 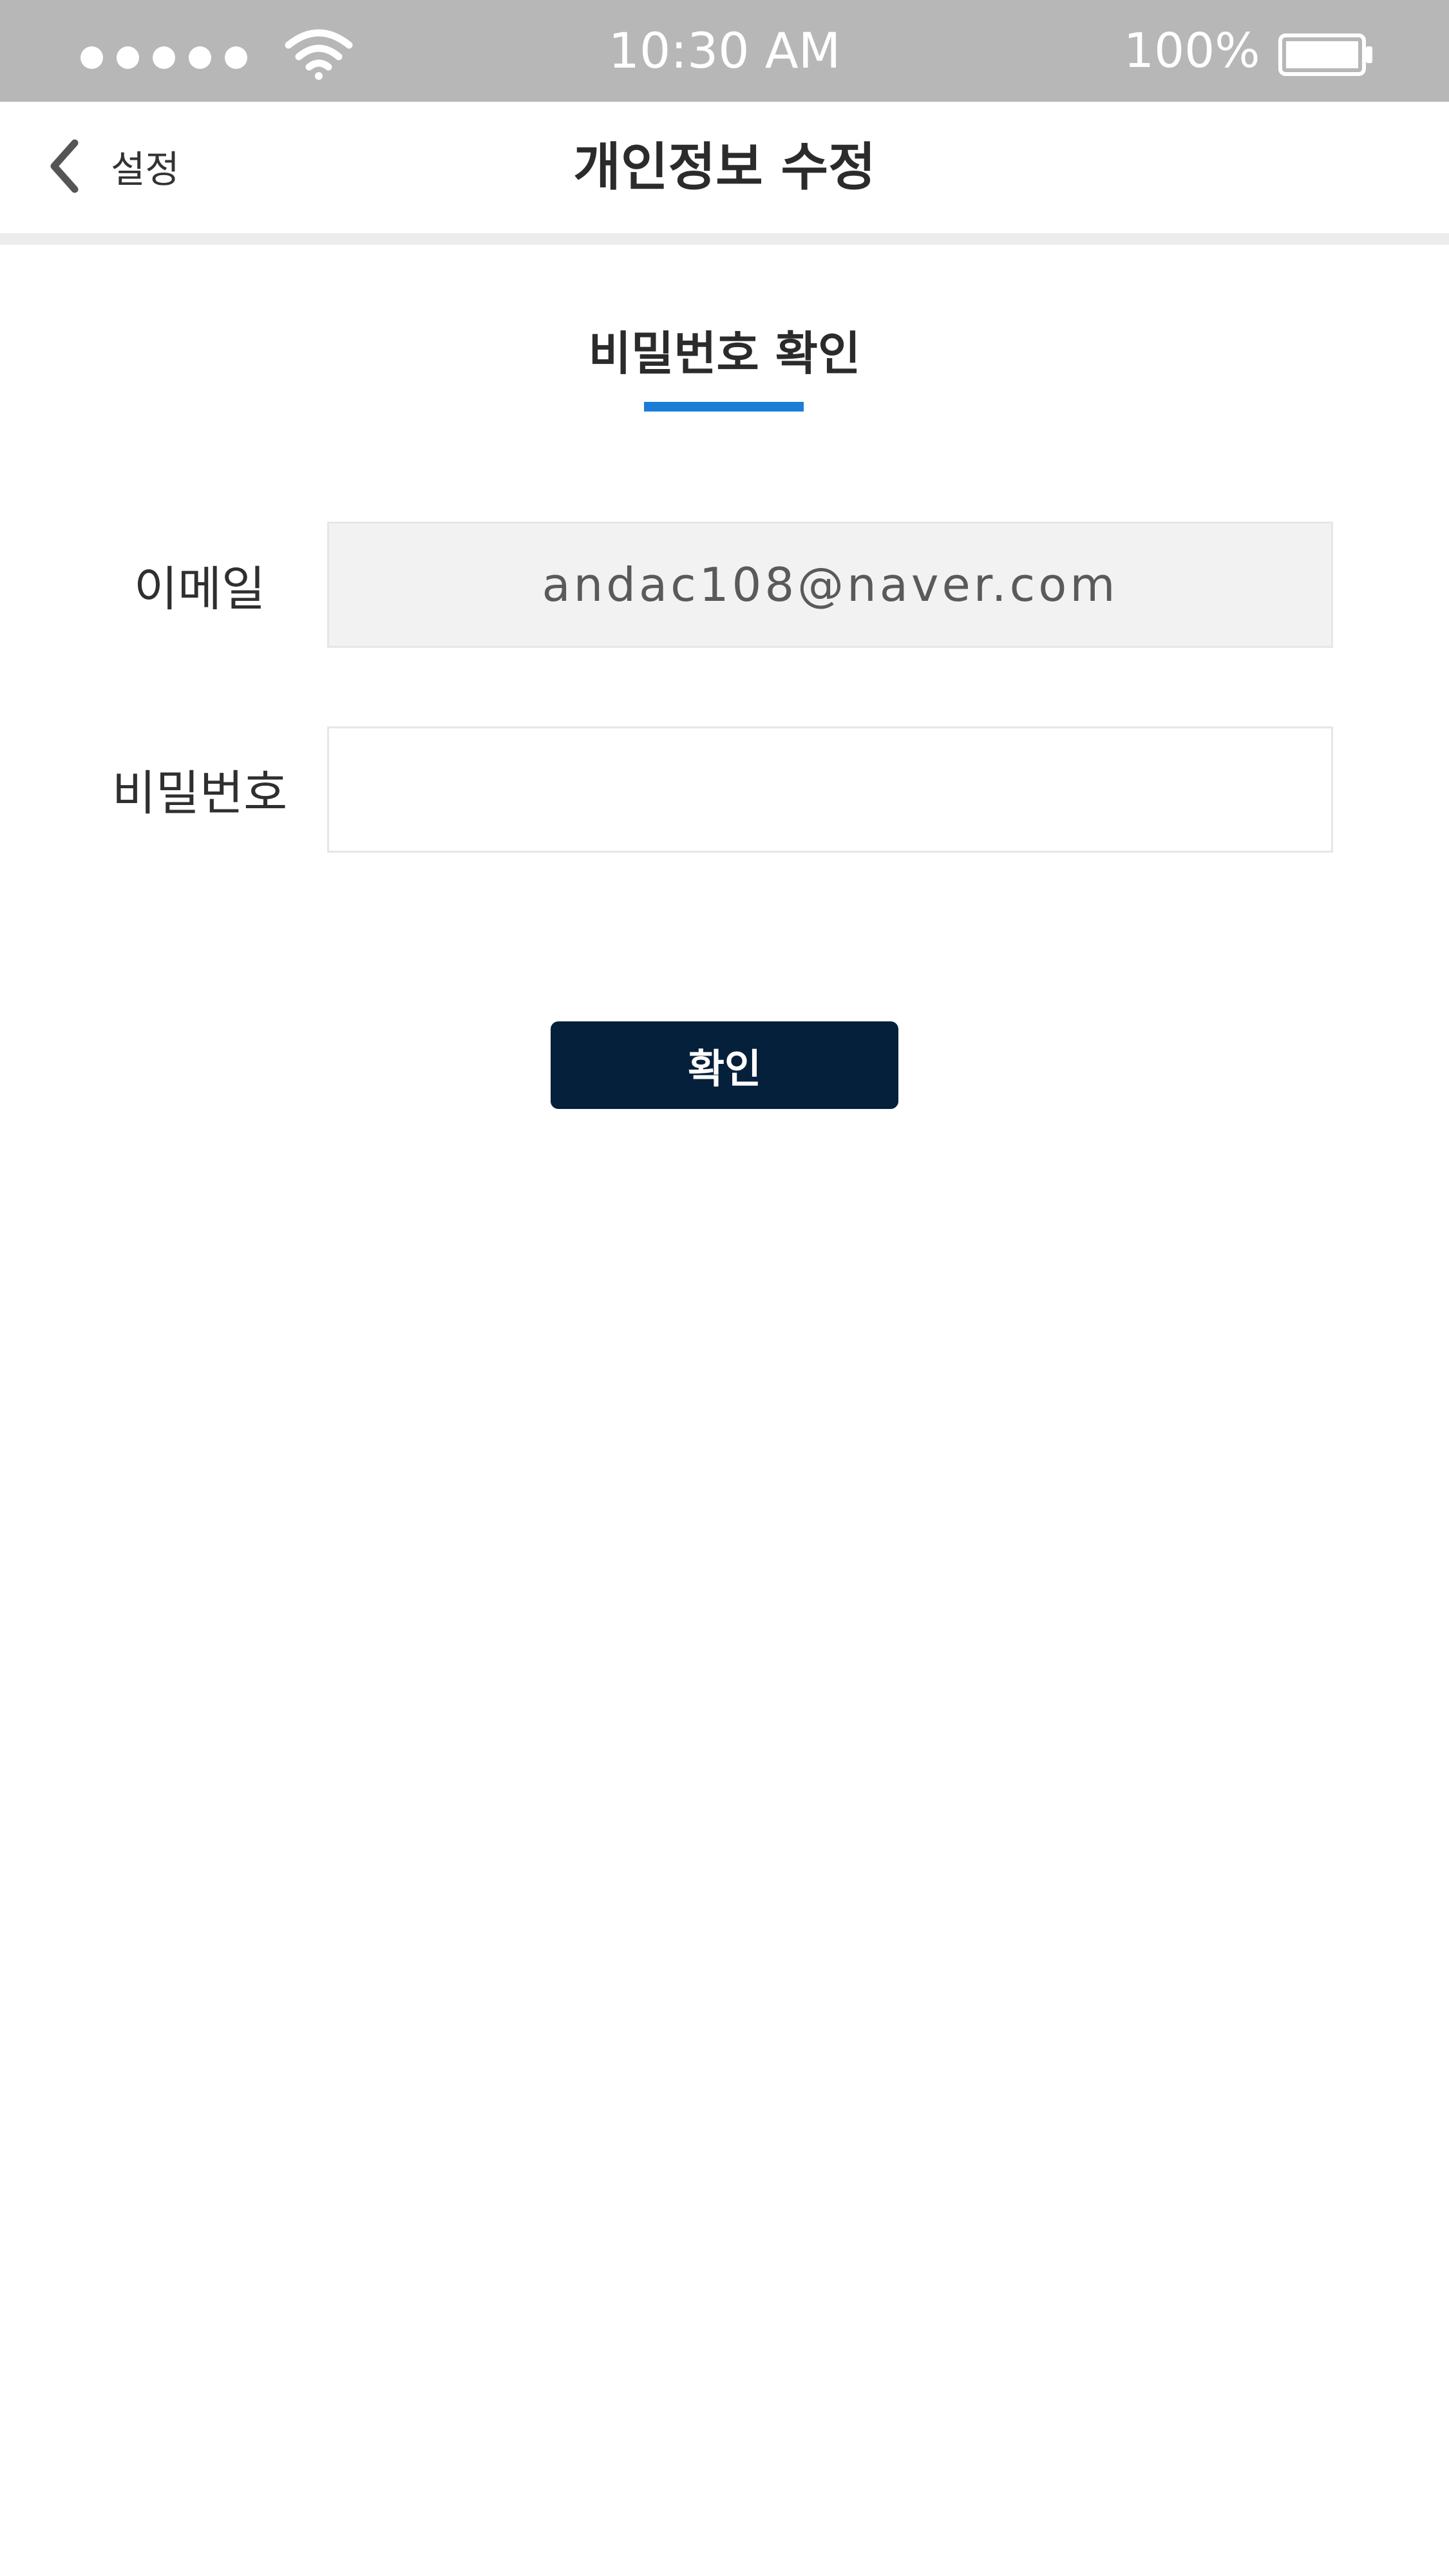 What do you see at coordinates (1325, 54) in the screenshot?
I see `battery-icon` at bounding box center [1325, 54].